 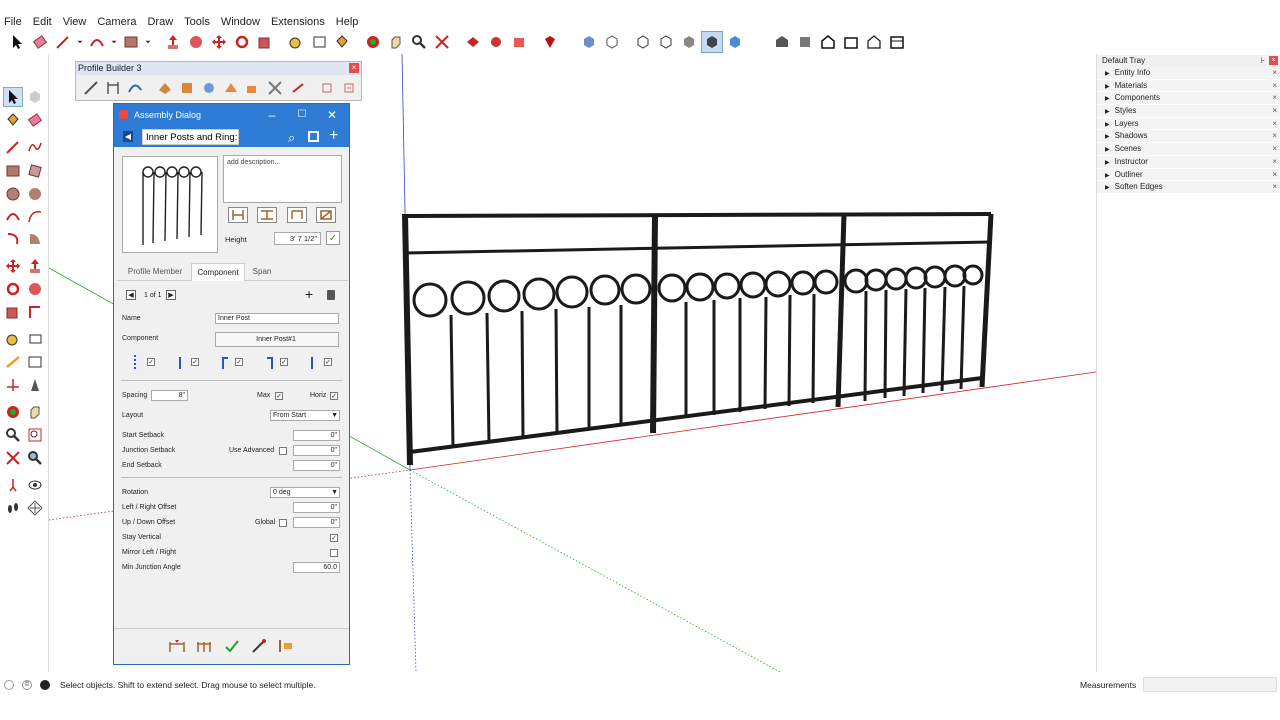 I want to click on scale-icon, so click(x=13, y=312).